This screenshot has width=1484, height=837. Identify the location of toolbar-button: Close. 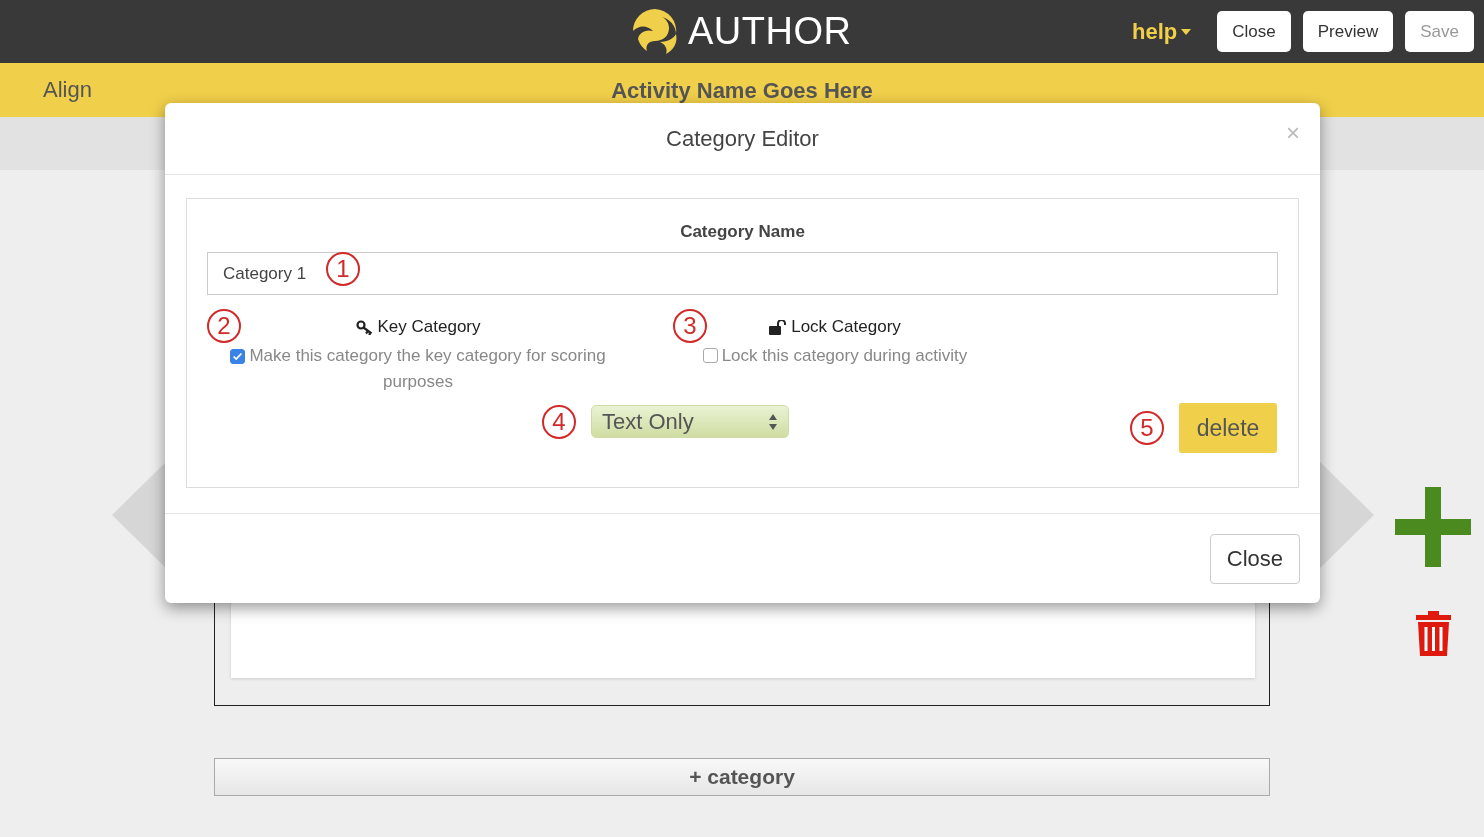
(1254, 31).